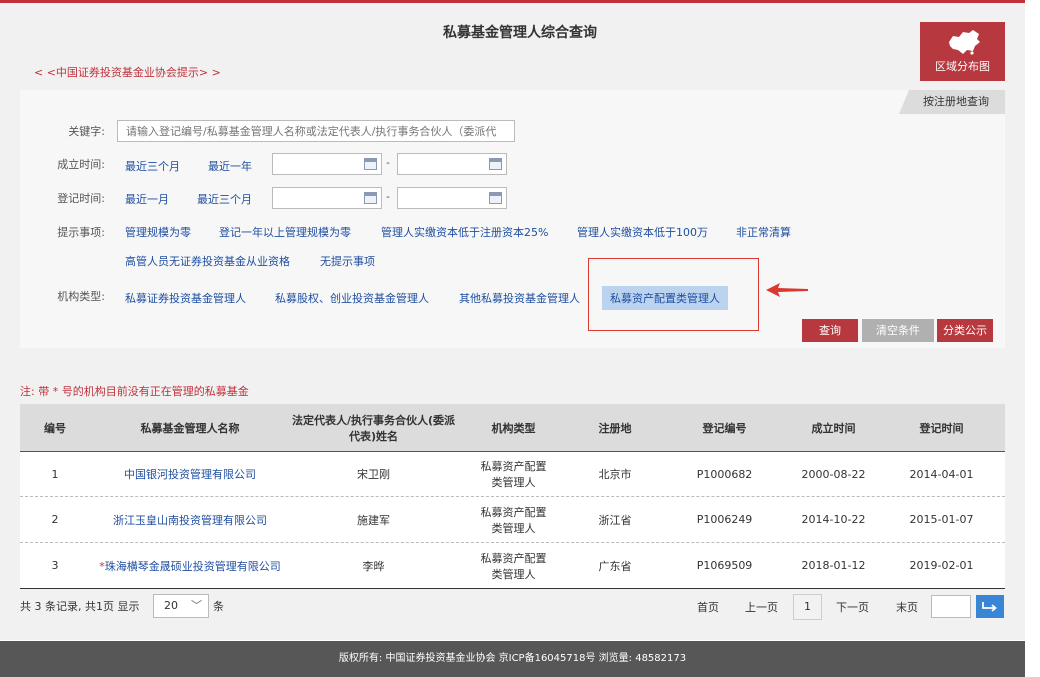 The image size is (1040, 677). What do you see at coordinates (352, 298) in the screenshot?
I see `org-type-equity-vc: 私募股权、创业投资基金管理人` at bounding box center [352, 298].